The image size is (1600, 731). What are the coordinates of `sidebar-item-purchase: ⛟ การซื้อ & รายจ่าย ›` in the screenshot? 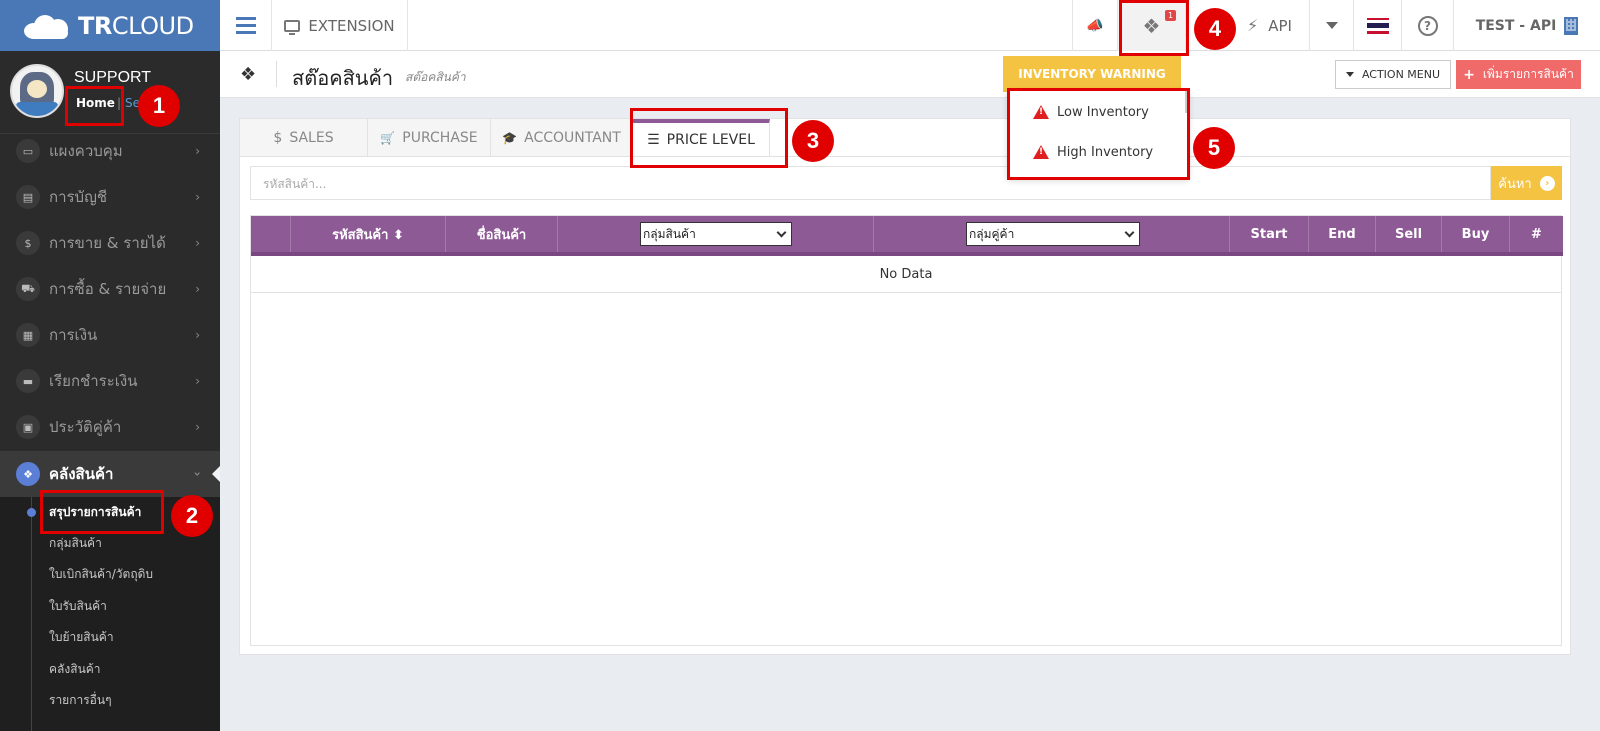 It's located at (110, 289).